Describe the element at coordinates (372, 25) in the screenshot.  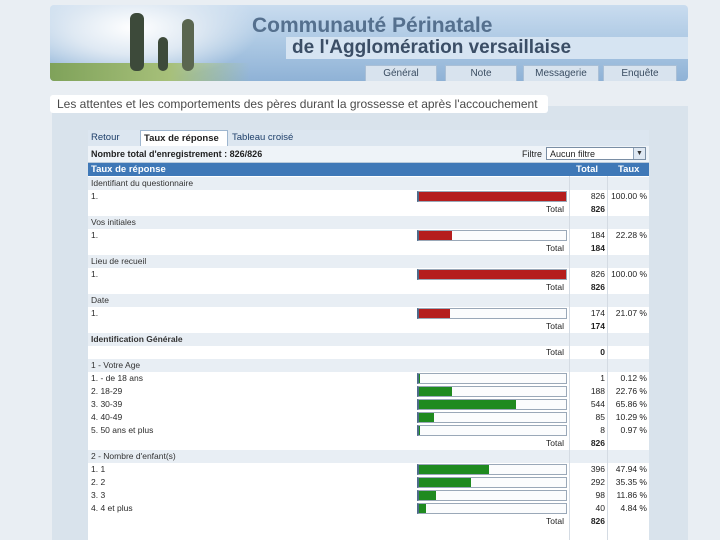
I see `site-title: Communauté Périnatale` at that location.